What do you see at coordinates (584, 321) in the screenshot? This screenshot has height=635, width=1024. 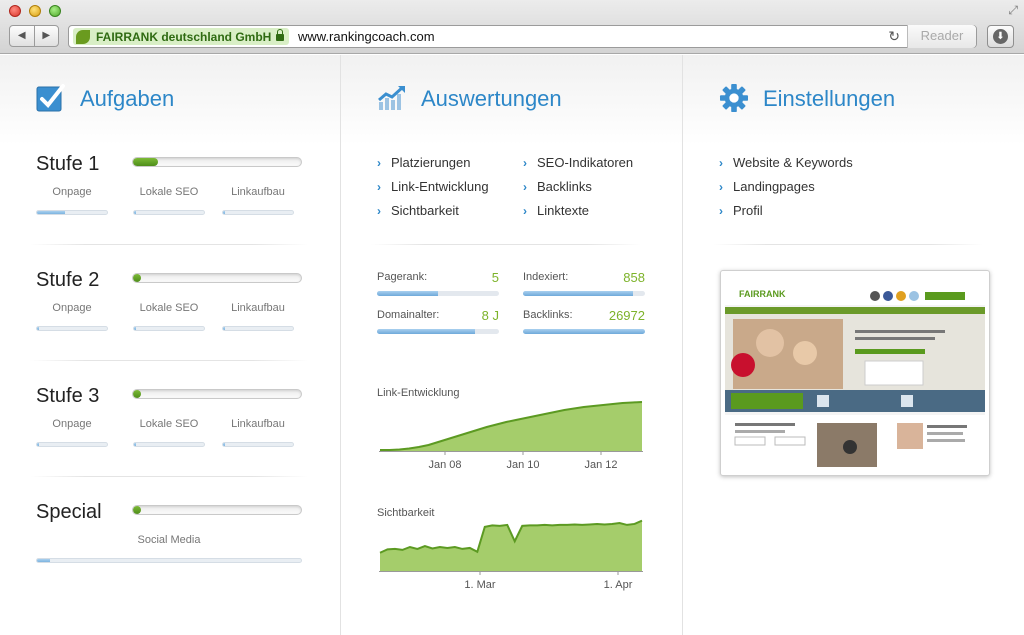 I see `metric: Backlinks: 26972` at bounding box center [584, 321].